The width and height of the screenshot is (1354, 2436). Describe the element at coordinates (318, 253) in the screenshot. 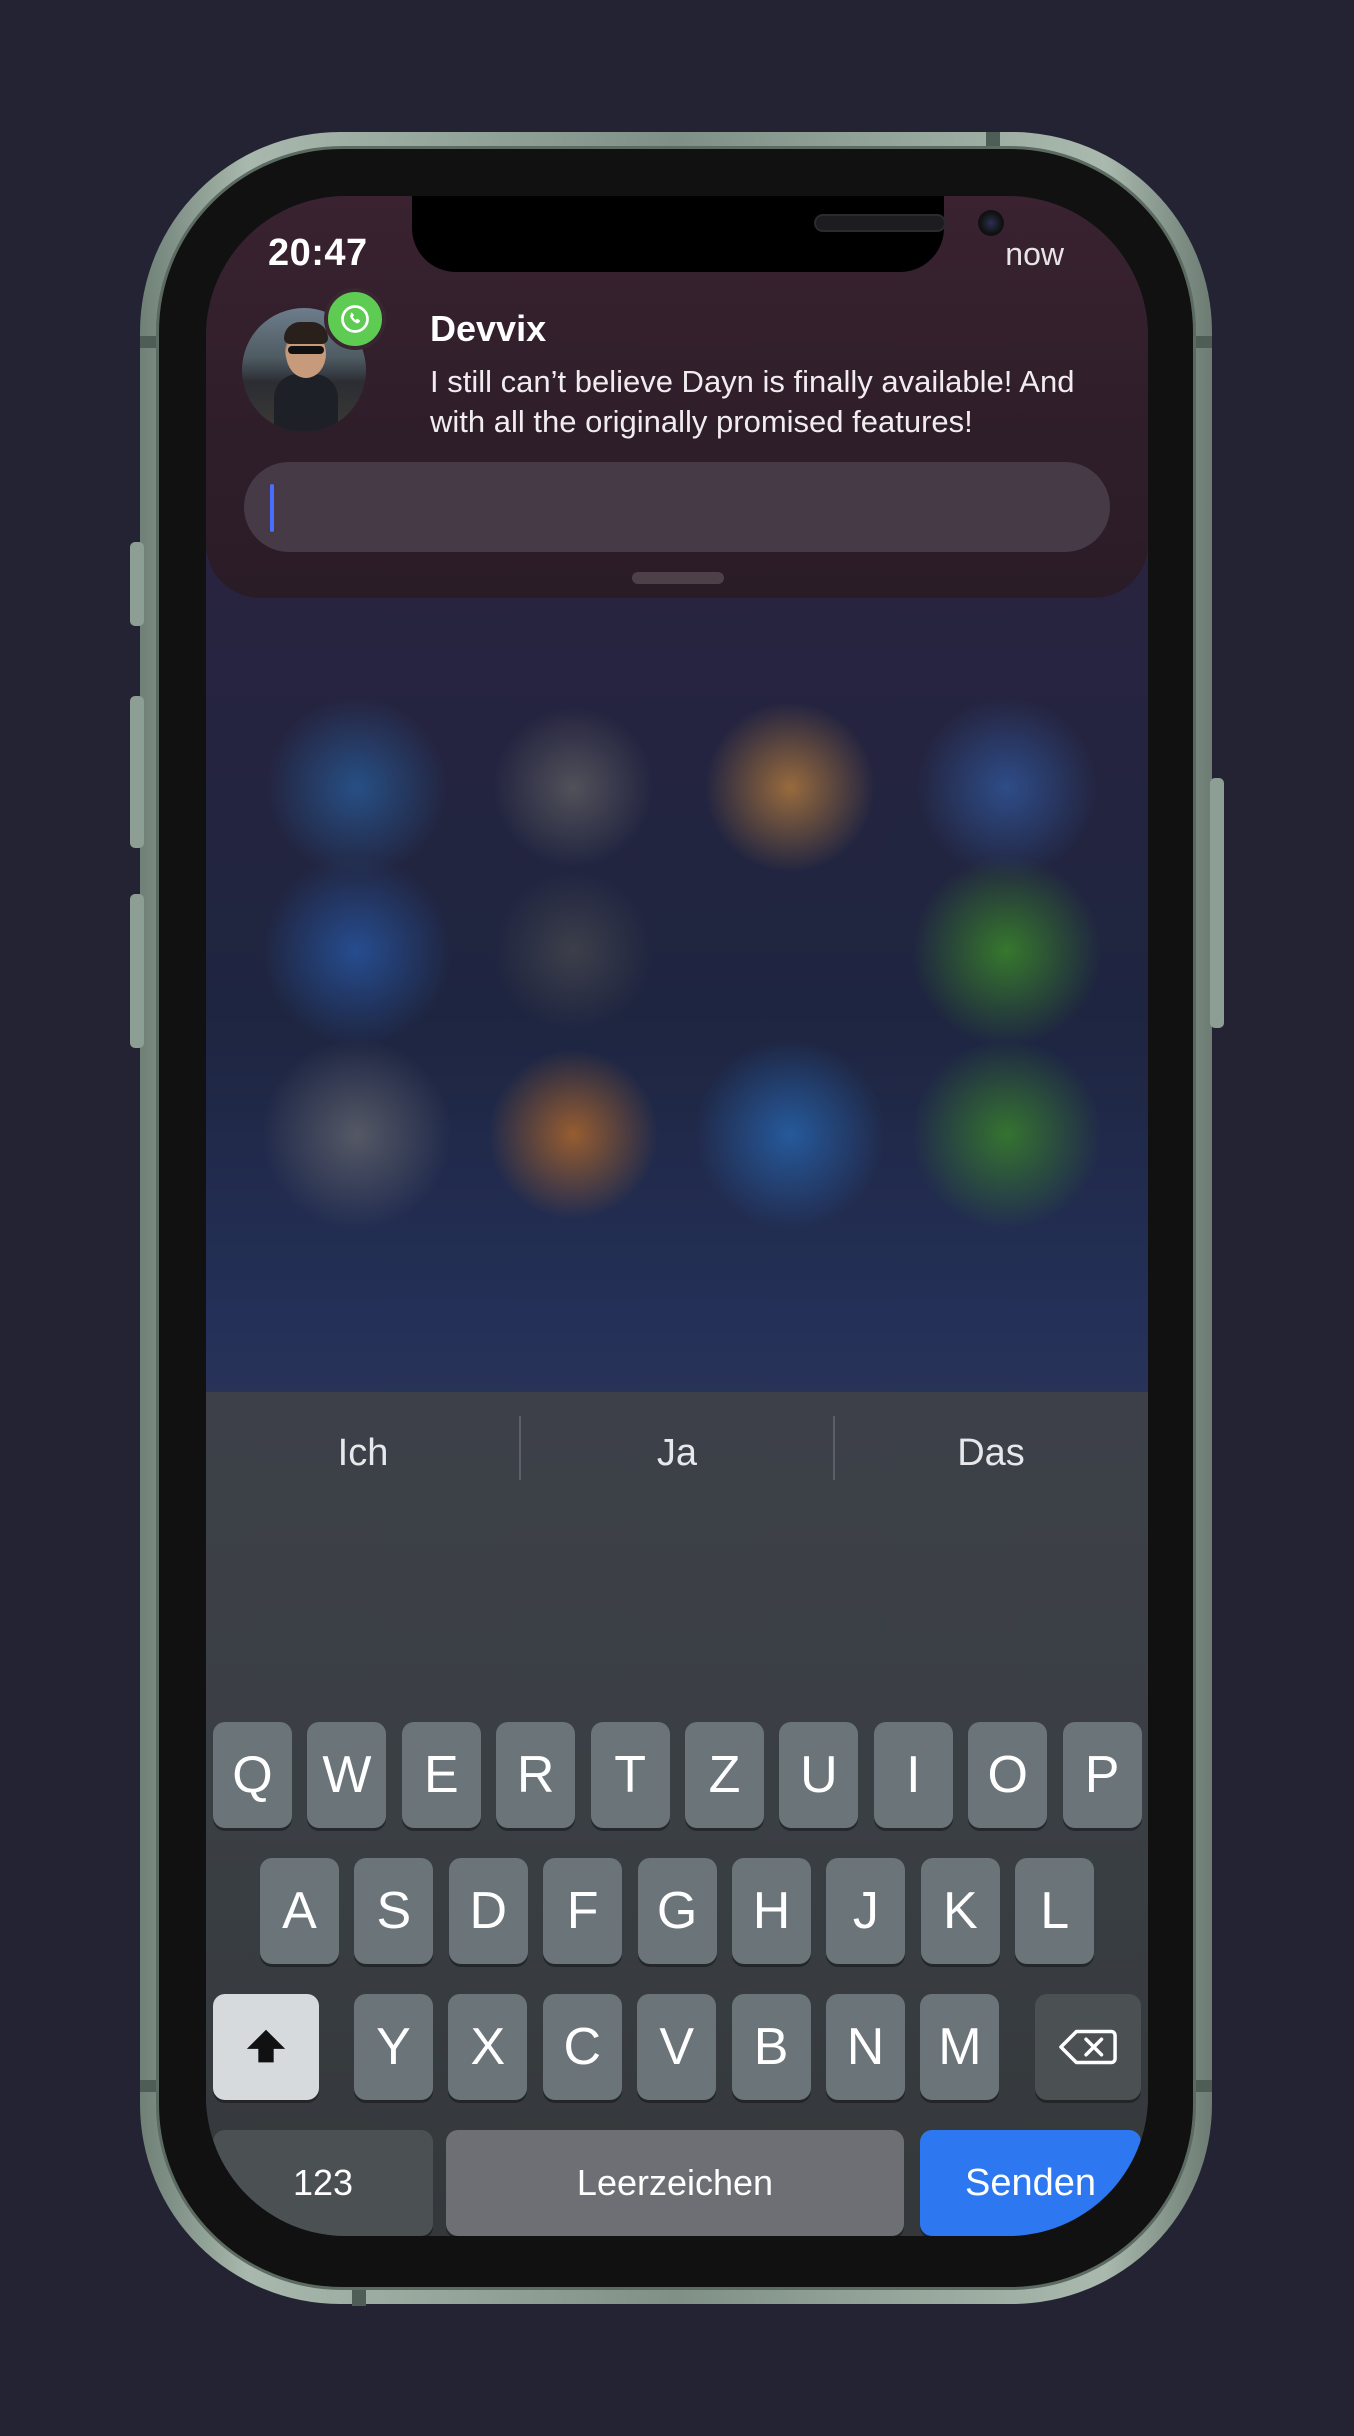

I see `status-time: 20:47` at that location.